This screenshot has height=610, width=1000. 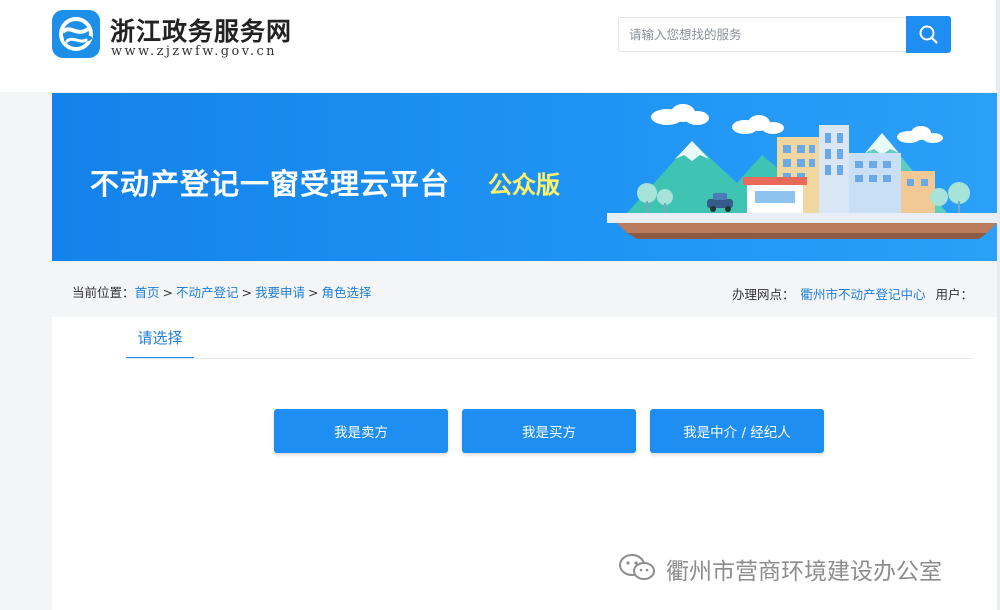 I want to click on search-button, so click(x=928, y=34).